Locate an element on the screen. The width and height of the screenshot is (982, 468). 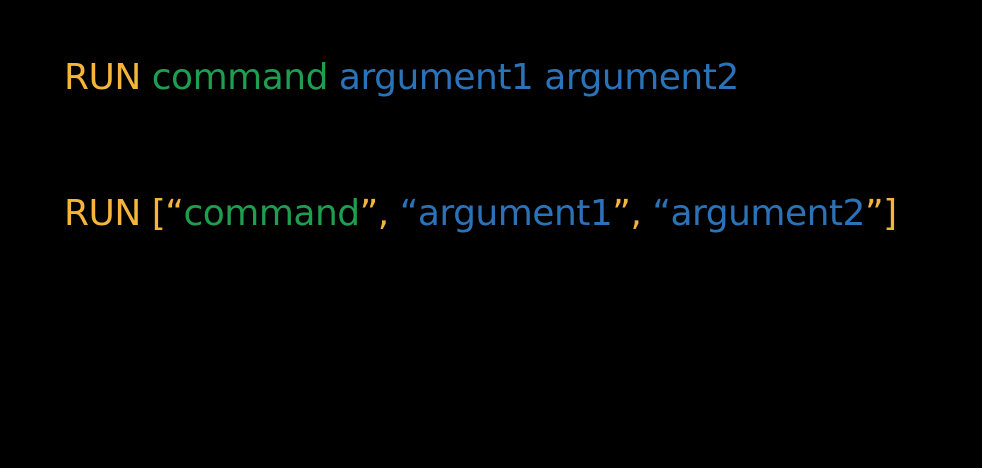
shell-command-text: command is located at coordinates (240, 77).